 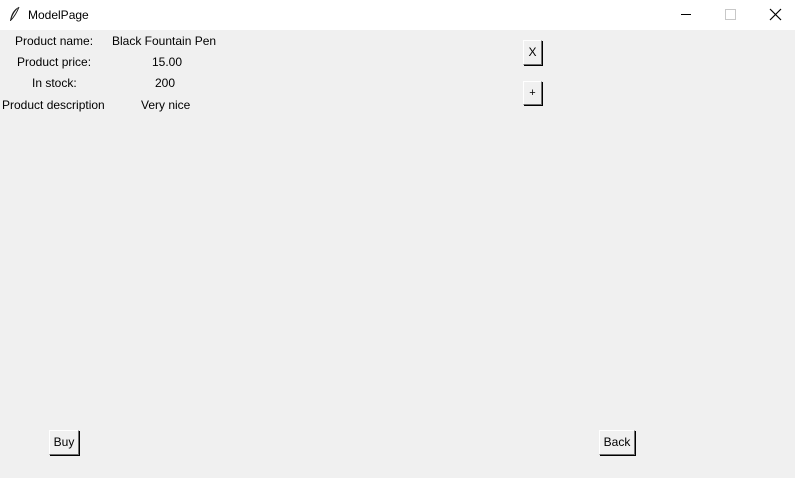 What do you see at coordinates (166, 105) in the screenshot?
I see `product-description-value: Very nice` at bounding box center [166, 105].